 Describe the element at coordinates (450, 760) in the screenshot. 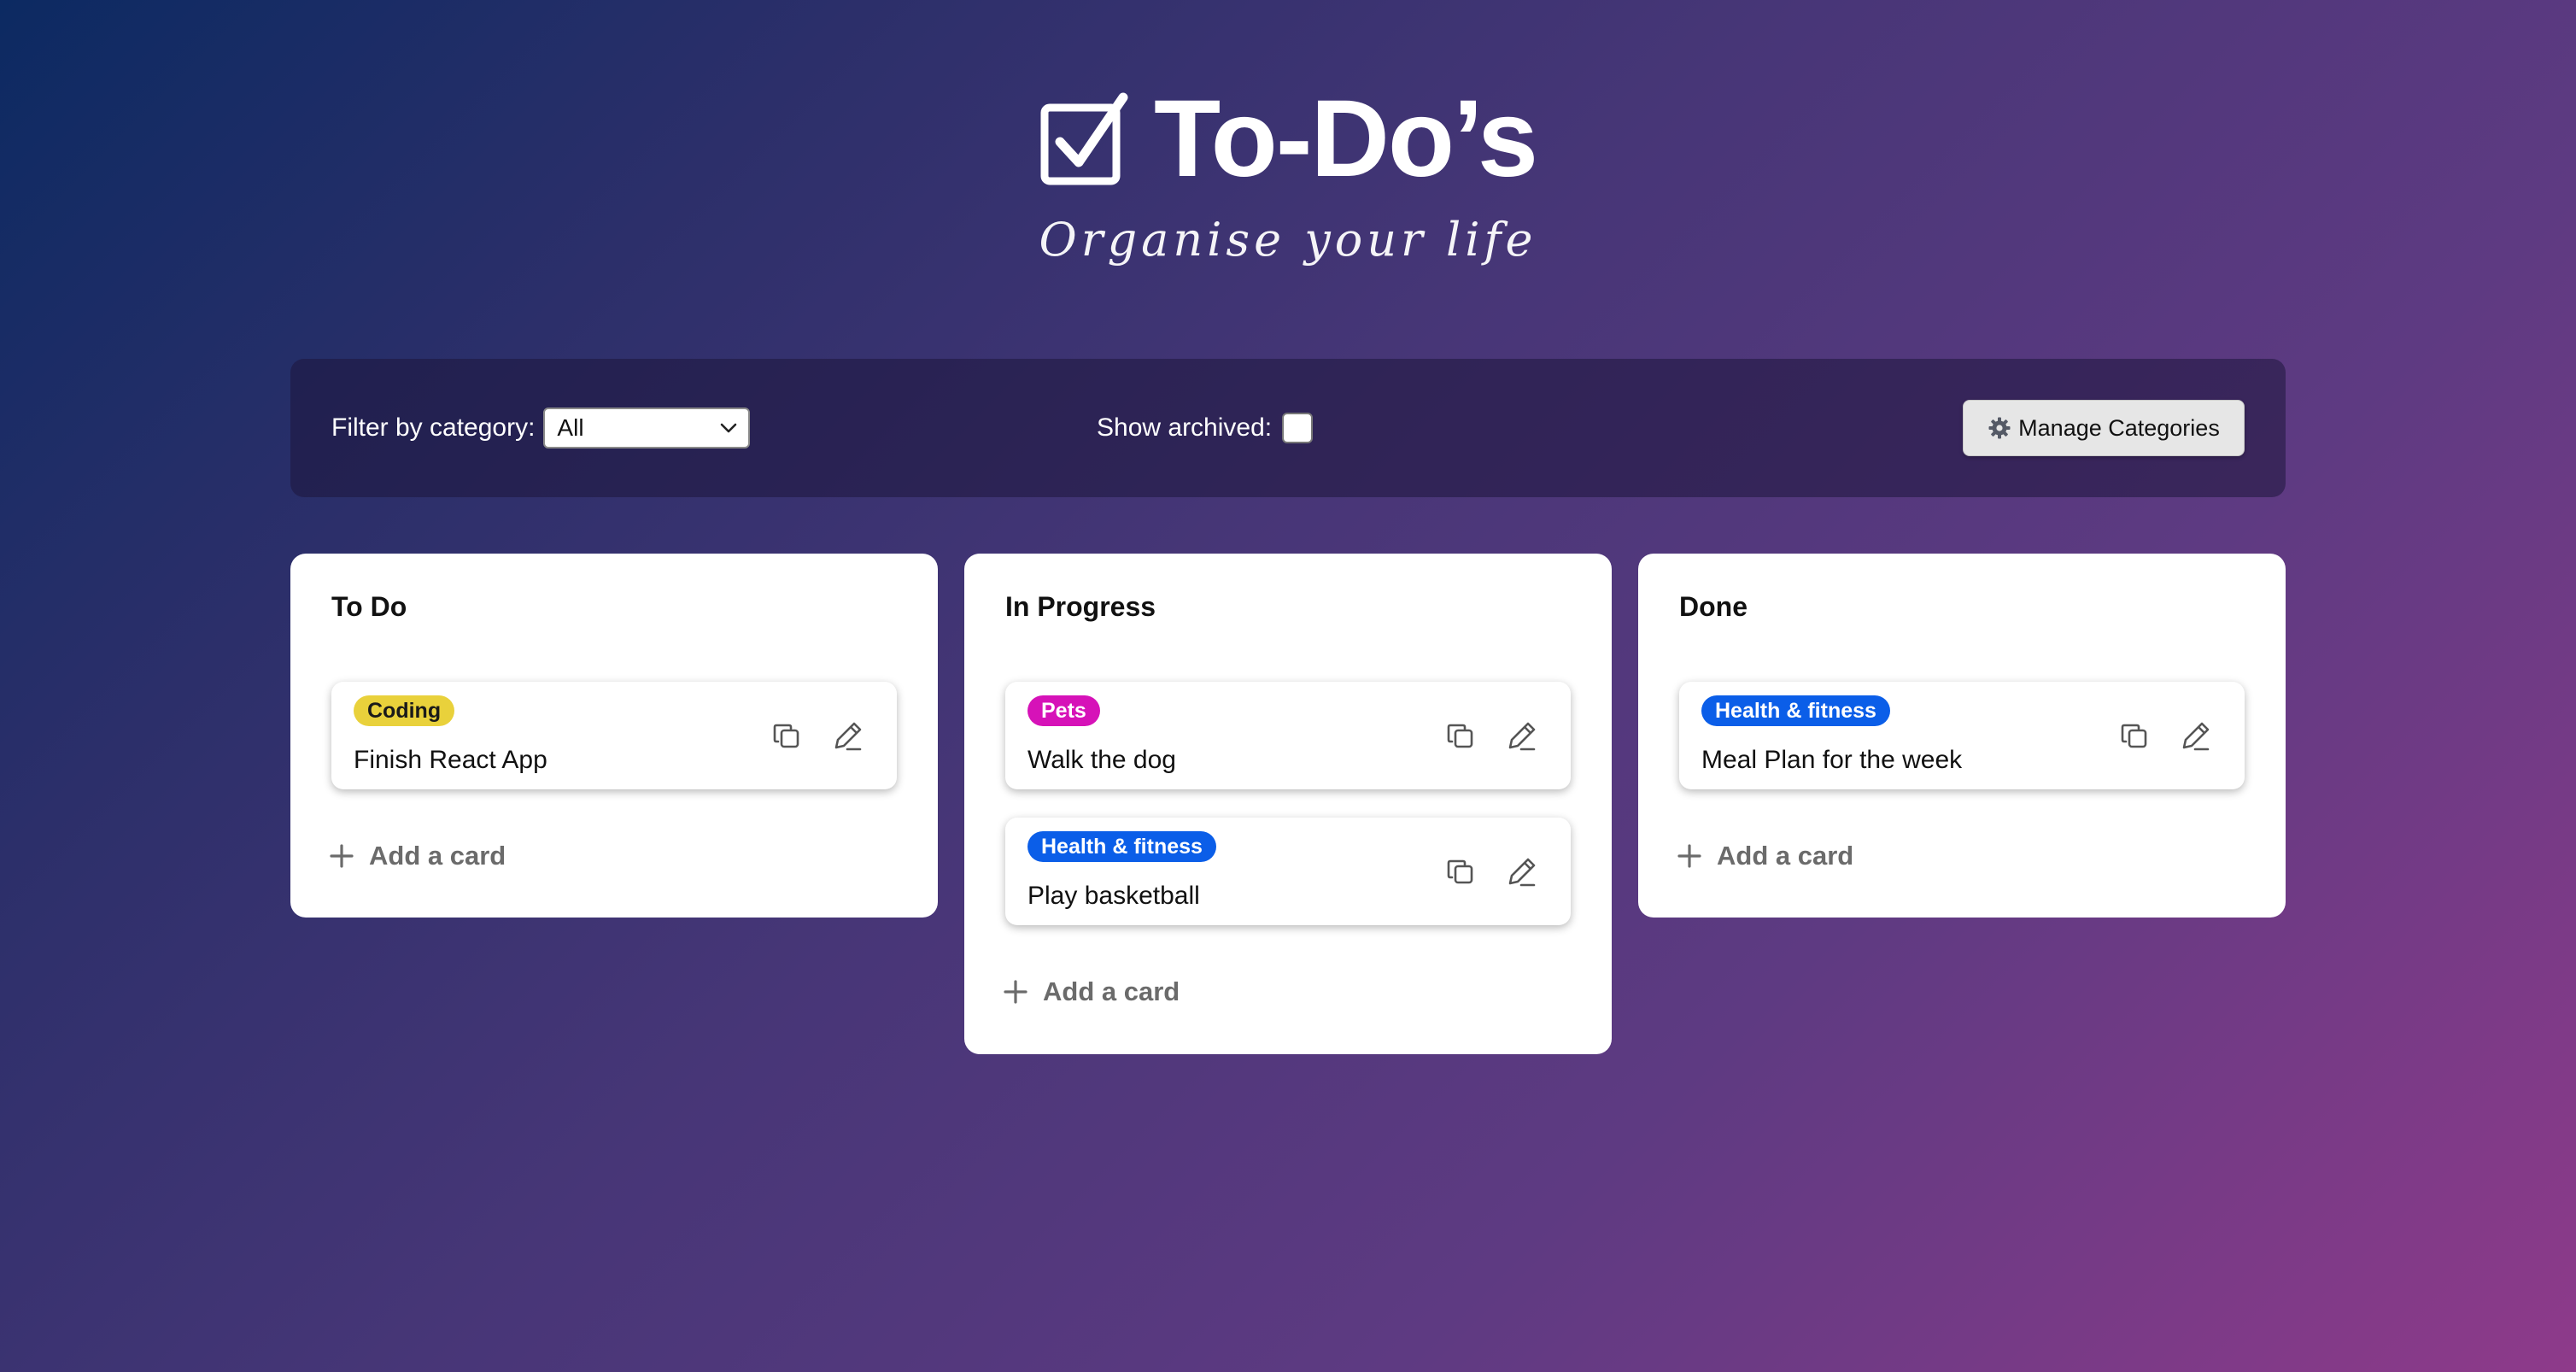

I see `task-title: Finish React App` at that location.